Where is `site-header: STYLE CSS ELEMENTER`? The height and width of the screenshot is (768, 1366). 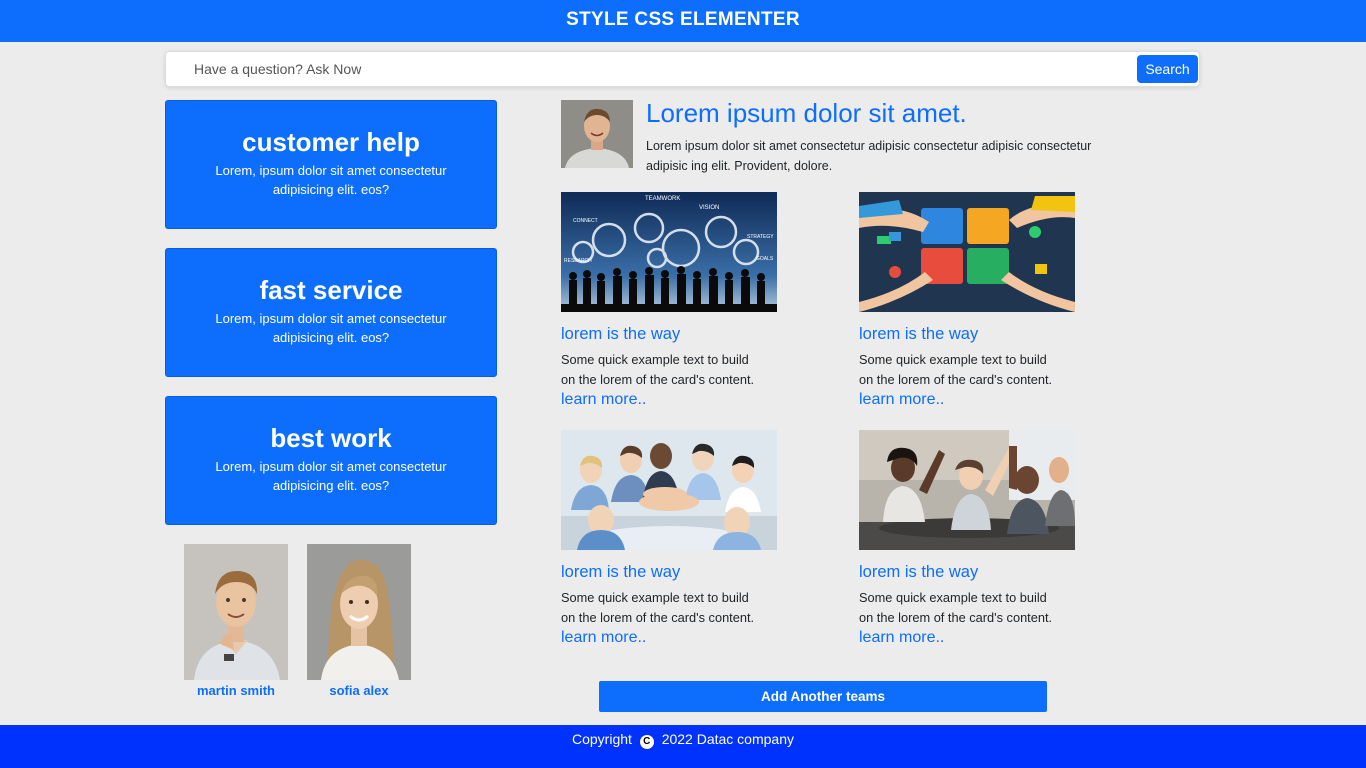 site-header: STYLE CSS ELEMENTER is located at coordinates (683, 21).